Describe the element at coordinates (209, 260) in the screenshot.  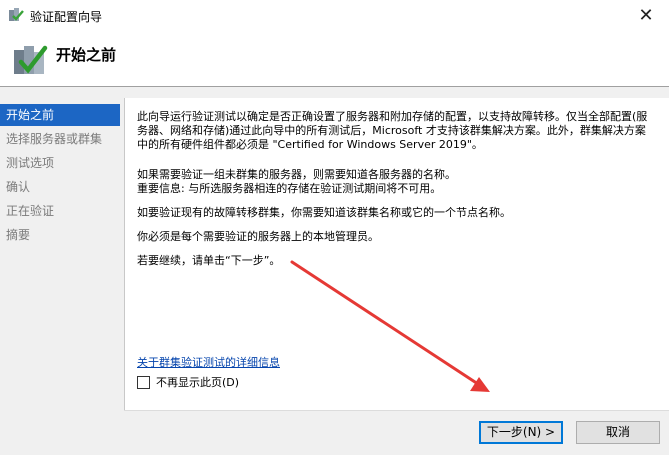
I see `continue-instruction: 若要继续，请单击“下一步”。` at that location.